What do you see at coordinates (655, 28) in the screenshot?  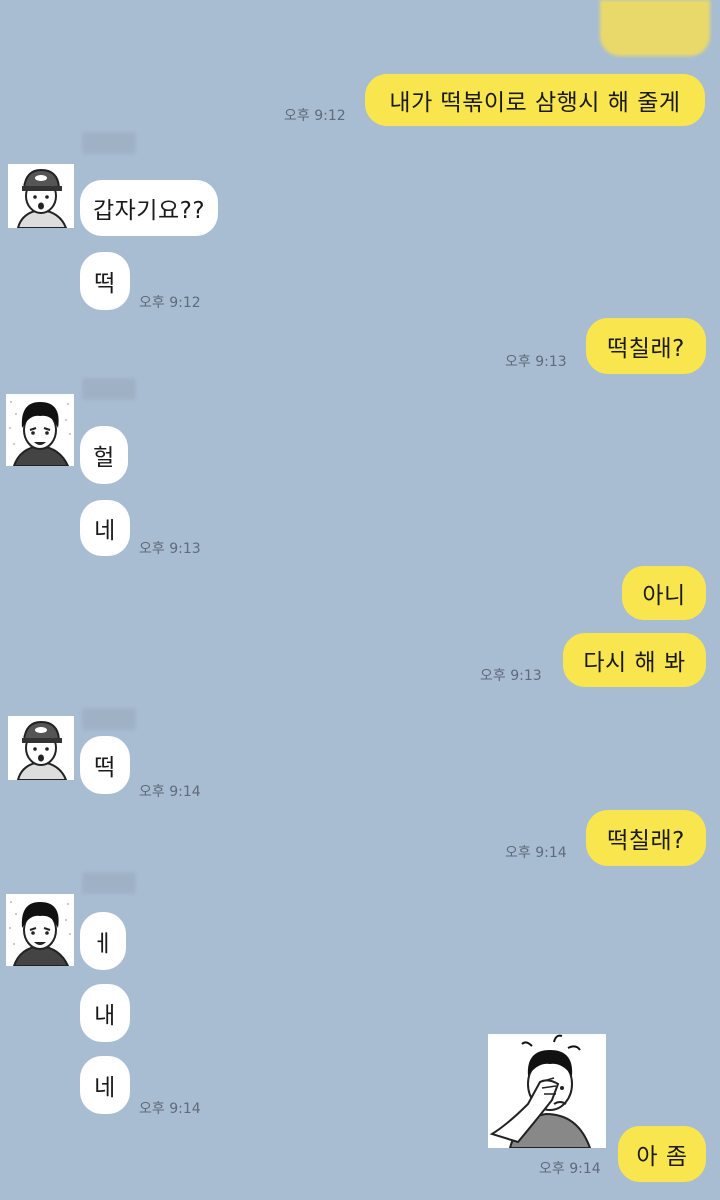 I see `prev-message-blur` at bounding box center [655, 28].